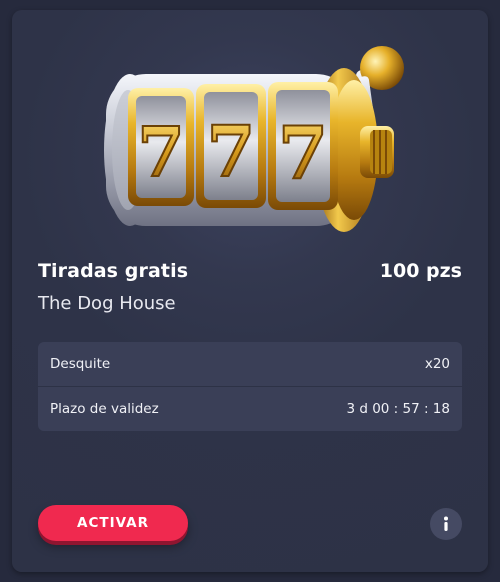  I want to click on validity-row: Plazo de validez 3 d 00 : 57 : 18, so click(250, 408).